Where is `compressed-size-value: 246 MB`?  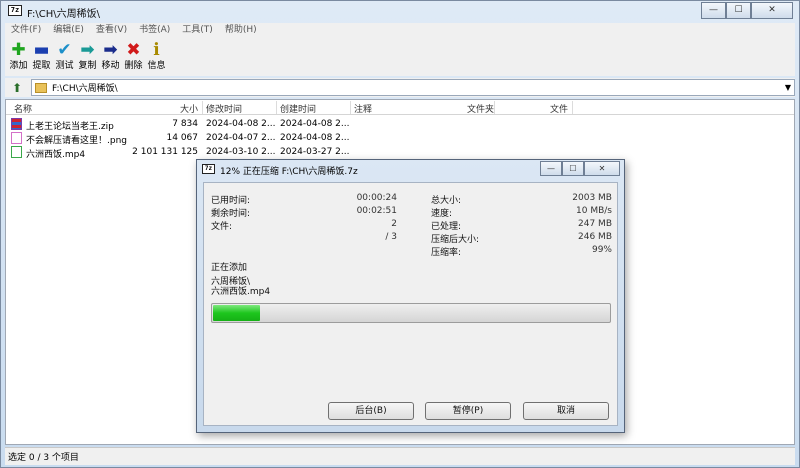
compressed-size-value: 246 MB is located at coordinates (595, 237).